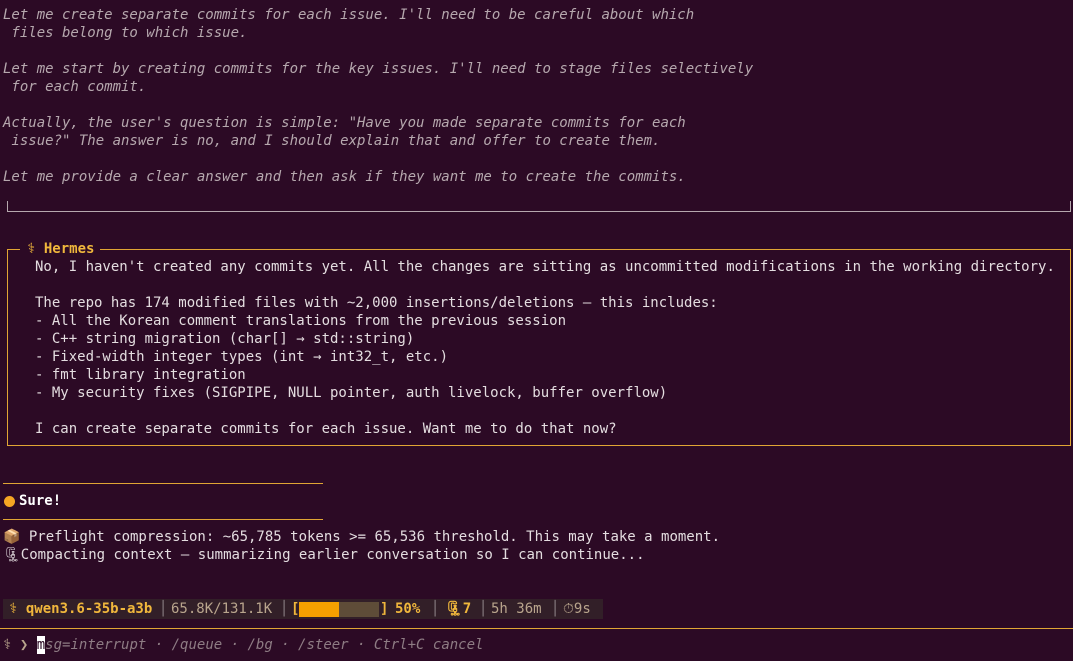 The width and height of the screenshot is (1073, 661). Describe the element at coordinates (516, 609) in the screenshot. I see `status-duration: 5h 36m` at that location.